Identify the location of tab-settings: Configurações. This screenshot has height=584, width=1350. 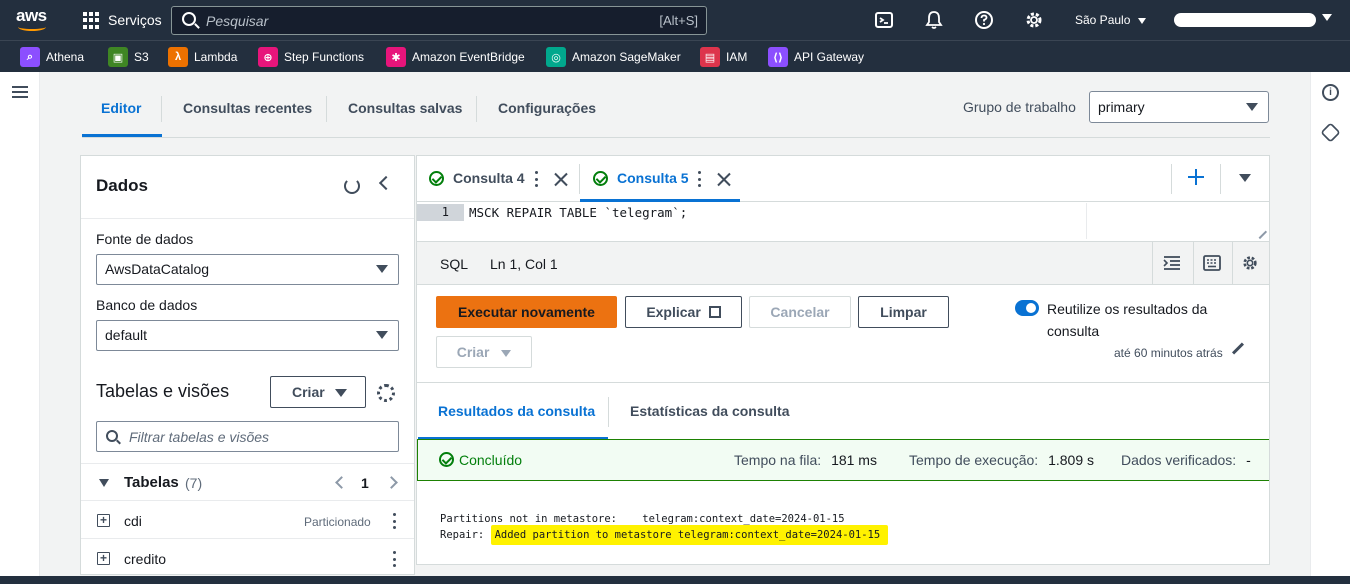
(547, 108).